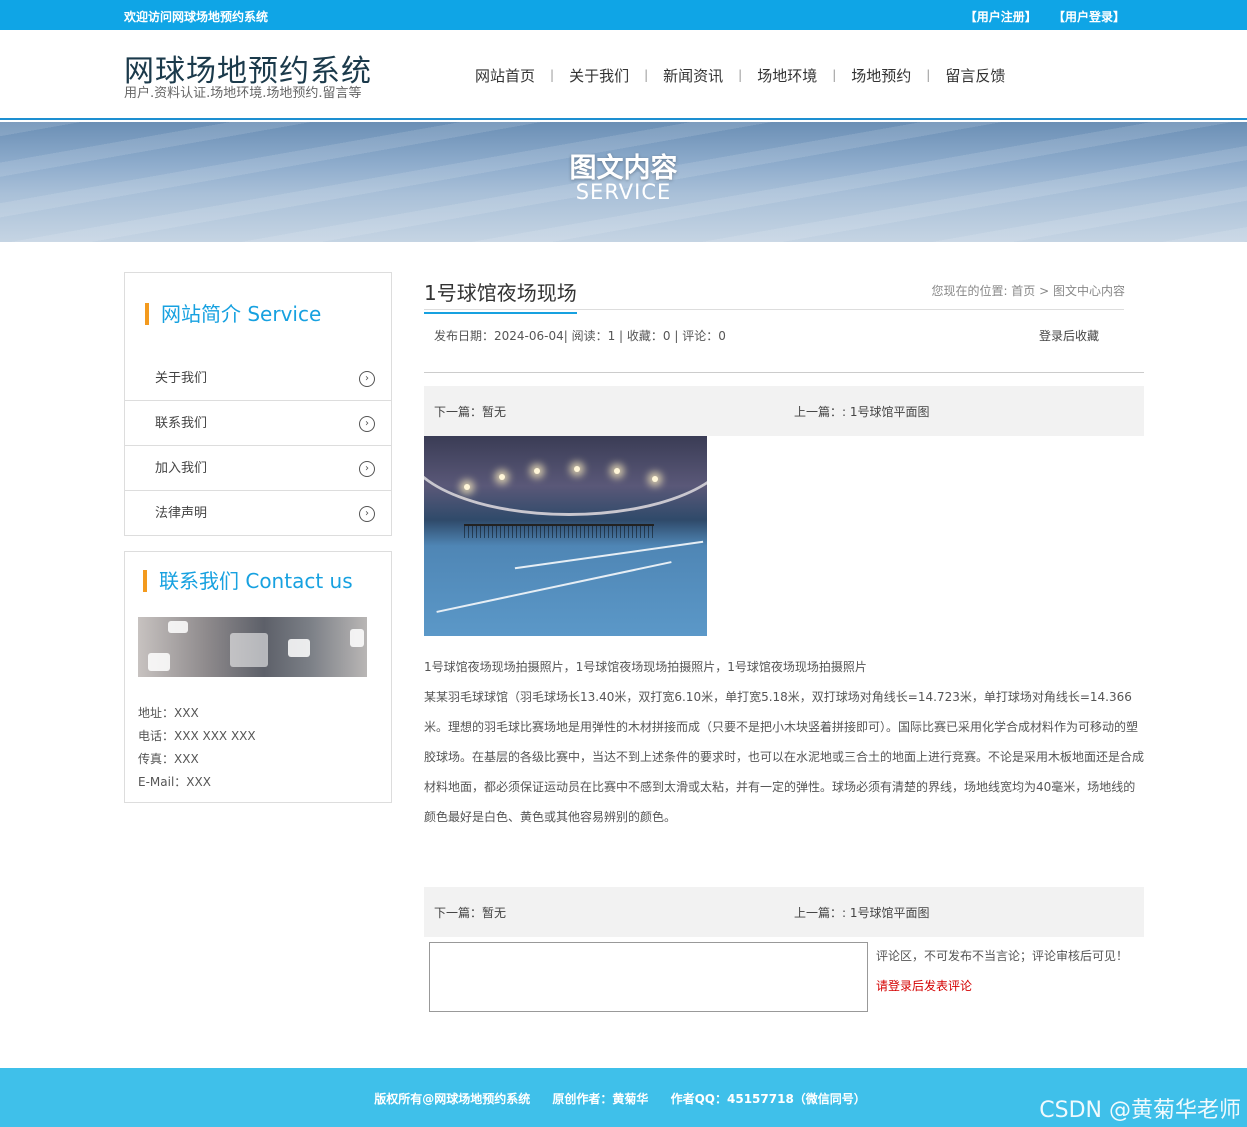 The height and width of the screenshot is (1127, 1247). What do you see at coordinates (768, 1099) in the screenshot?
I see `footer-qq: 作者QQ：45157718（微信同号）` at bounding box center [768, 1099].